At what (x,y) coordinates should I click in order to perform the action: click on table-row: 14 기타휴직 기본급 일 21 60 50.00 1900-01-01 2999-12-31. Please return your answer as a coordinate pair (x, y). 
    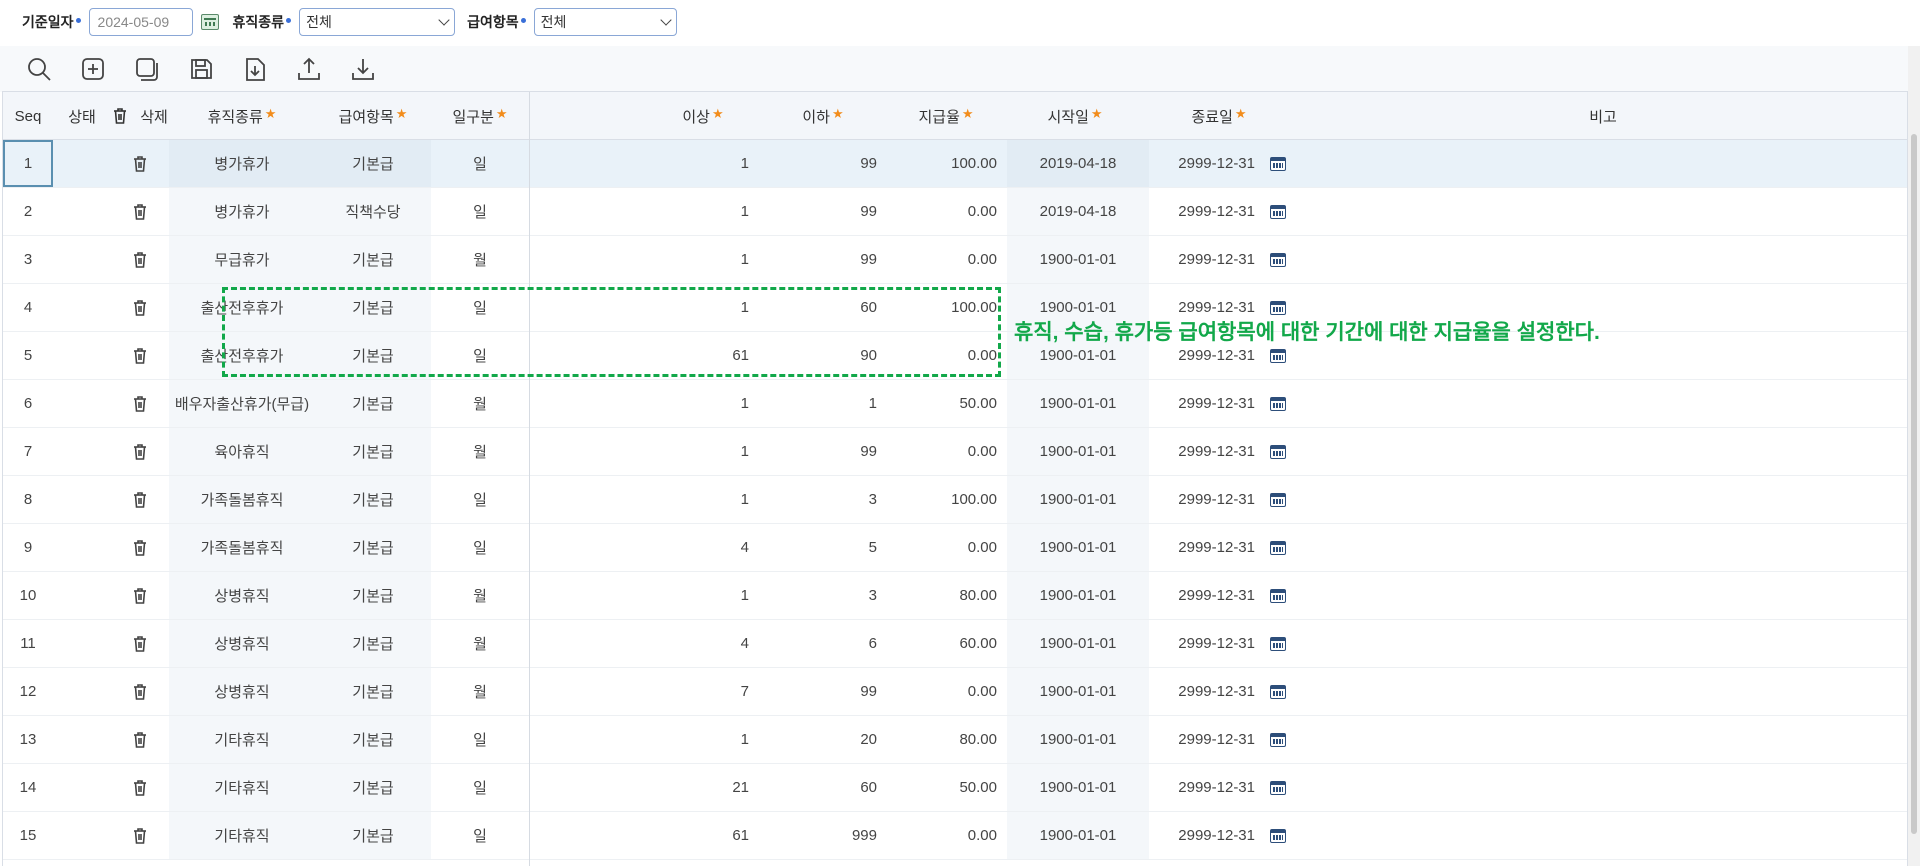
    Looking at the image, I should click on (955, 788).